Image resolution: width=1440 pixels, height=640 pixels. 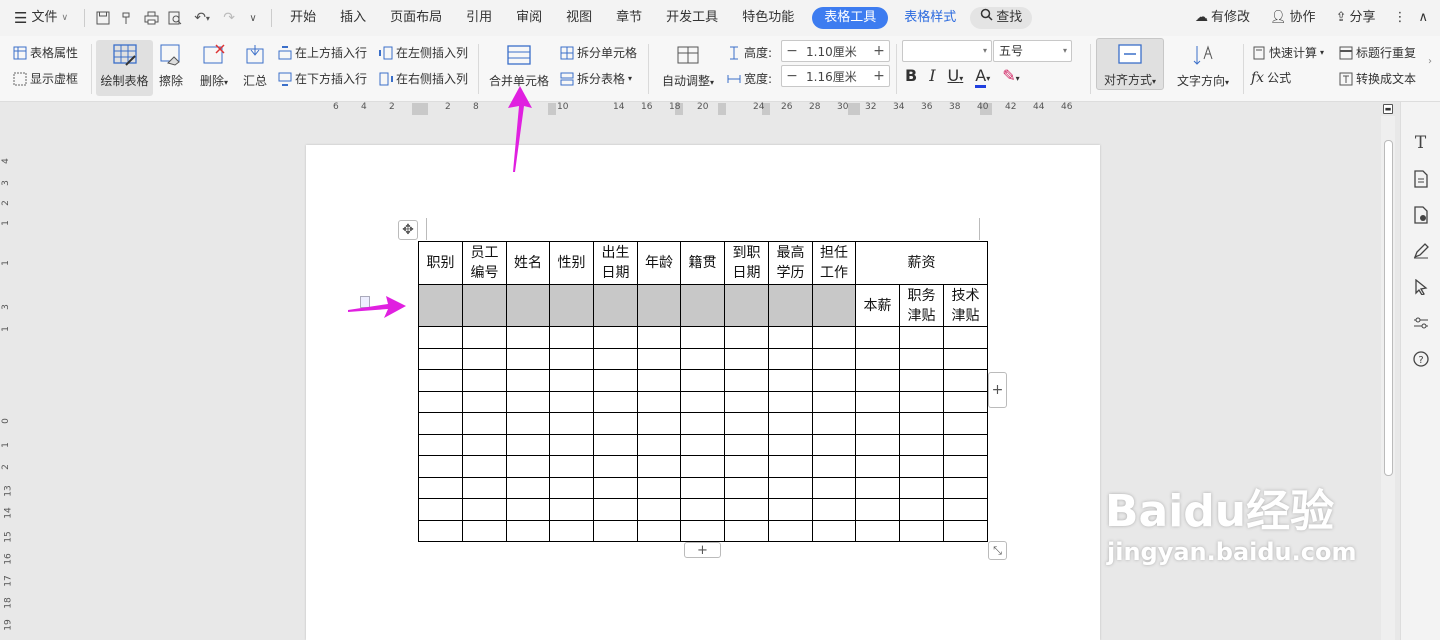 What do you see at coordinates (1399, 18) in the screenshot?
I see `more-menu-icon: ⋮` at bounding box center [1399, 18].